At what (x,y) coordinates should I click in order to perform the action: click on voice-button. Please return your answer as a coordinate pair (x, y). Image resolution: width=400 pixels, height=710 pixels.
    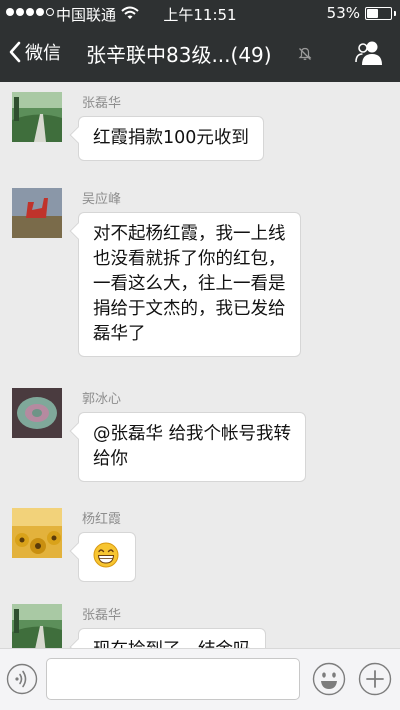
    Looking at the image, I should click on (22, 681).